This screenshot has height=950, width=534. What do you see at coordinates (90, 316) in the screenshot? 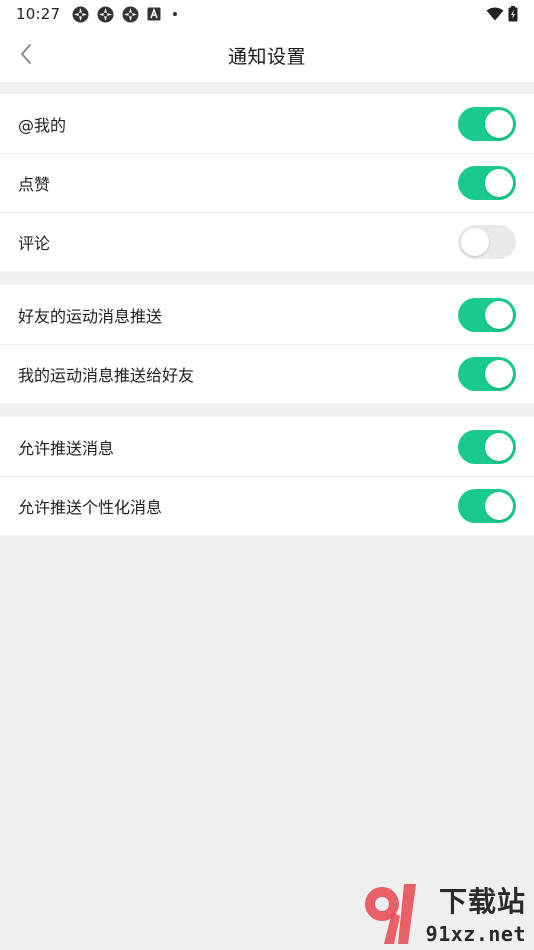
I see `setting-label: 好友的运动消息推送` at bounding box center [90, 316].